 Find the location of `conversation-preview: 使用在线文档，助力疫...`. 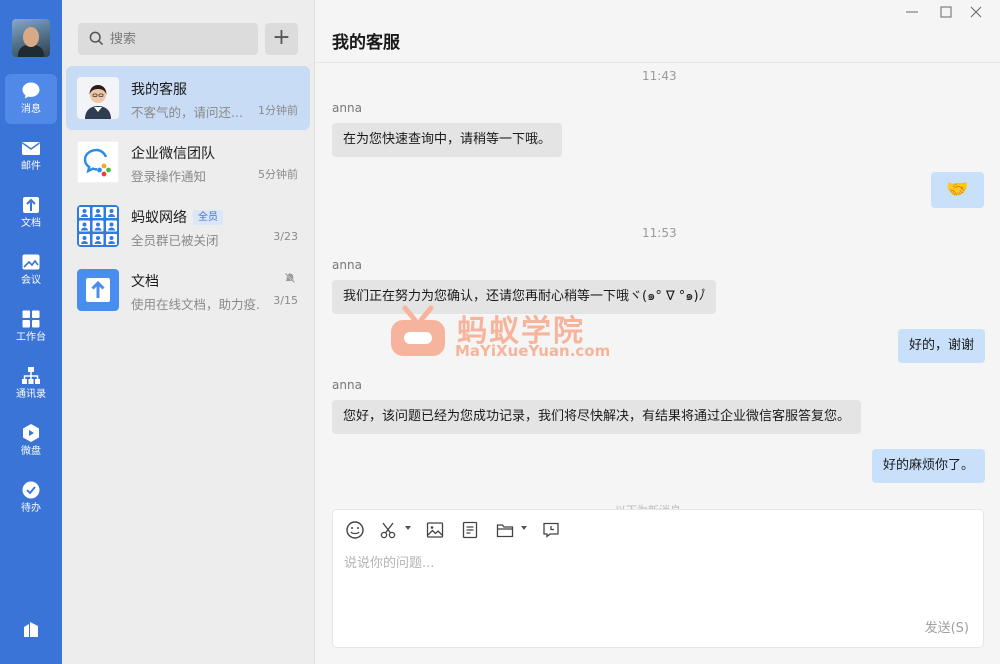

conversation-preview: 使用在线文档，助力疫... is located at coordinates (195, 304).